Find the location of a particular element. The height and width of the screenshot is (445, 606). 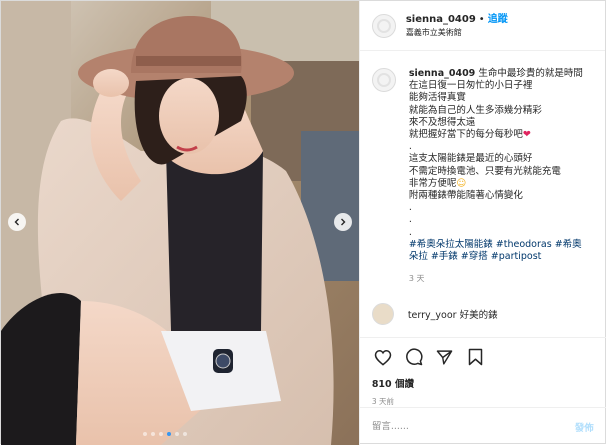

caption-line-with-heart: 就把握好當下的每分每秒吧❤ is located at coordinates (499, 135).